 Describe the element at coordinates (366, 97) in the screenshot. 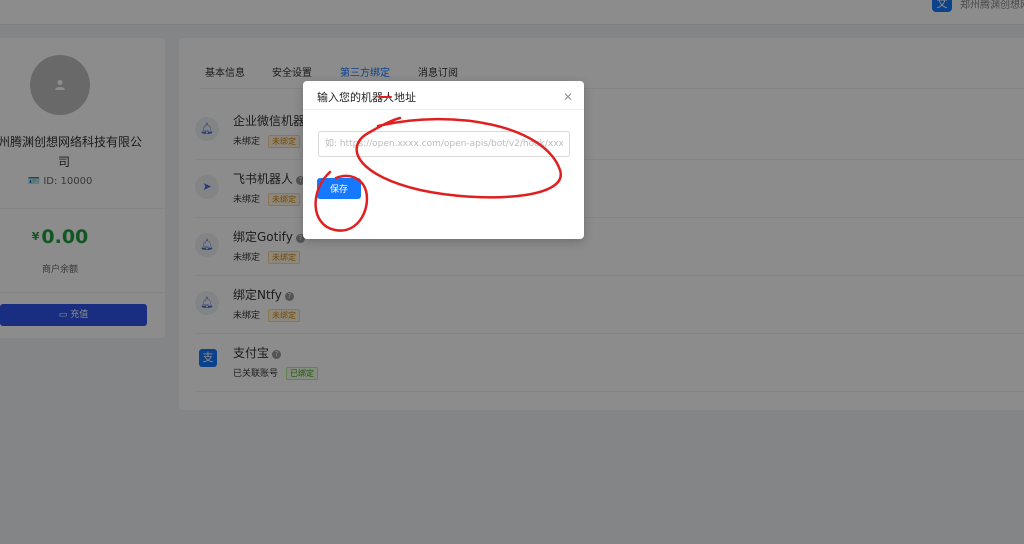

I see `dialog-title: 输入您的机器人地址` at that location.